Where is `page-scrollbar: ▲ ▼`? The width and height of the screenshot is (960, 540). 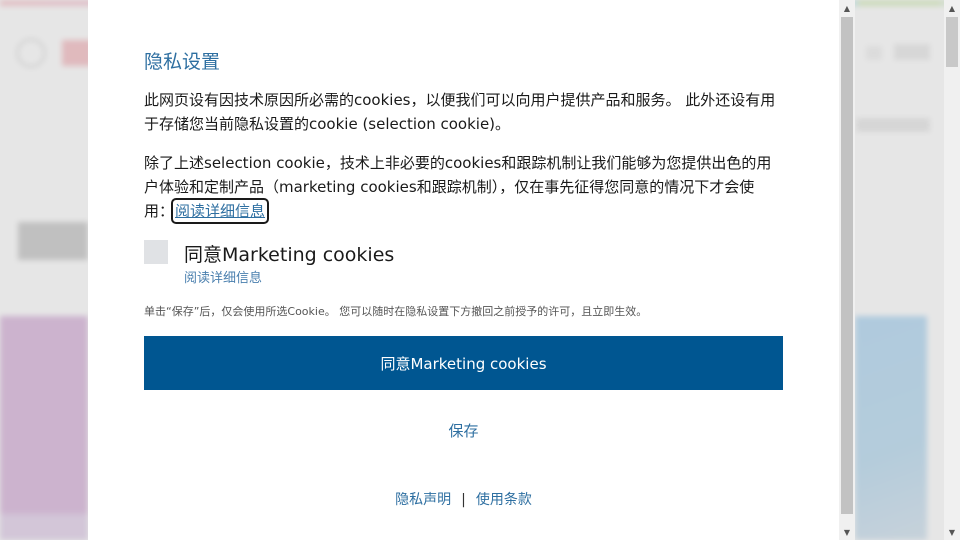
page-scrollbar: ▲ ▼ is located at coordinates (952, 270).